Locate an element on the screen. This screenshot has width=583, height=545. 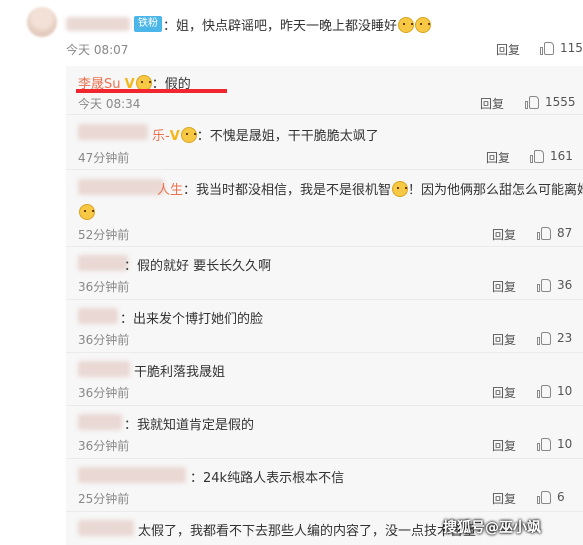
like-button: 23 is located at coordinates (554, 338).